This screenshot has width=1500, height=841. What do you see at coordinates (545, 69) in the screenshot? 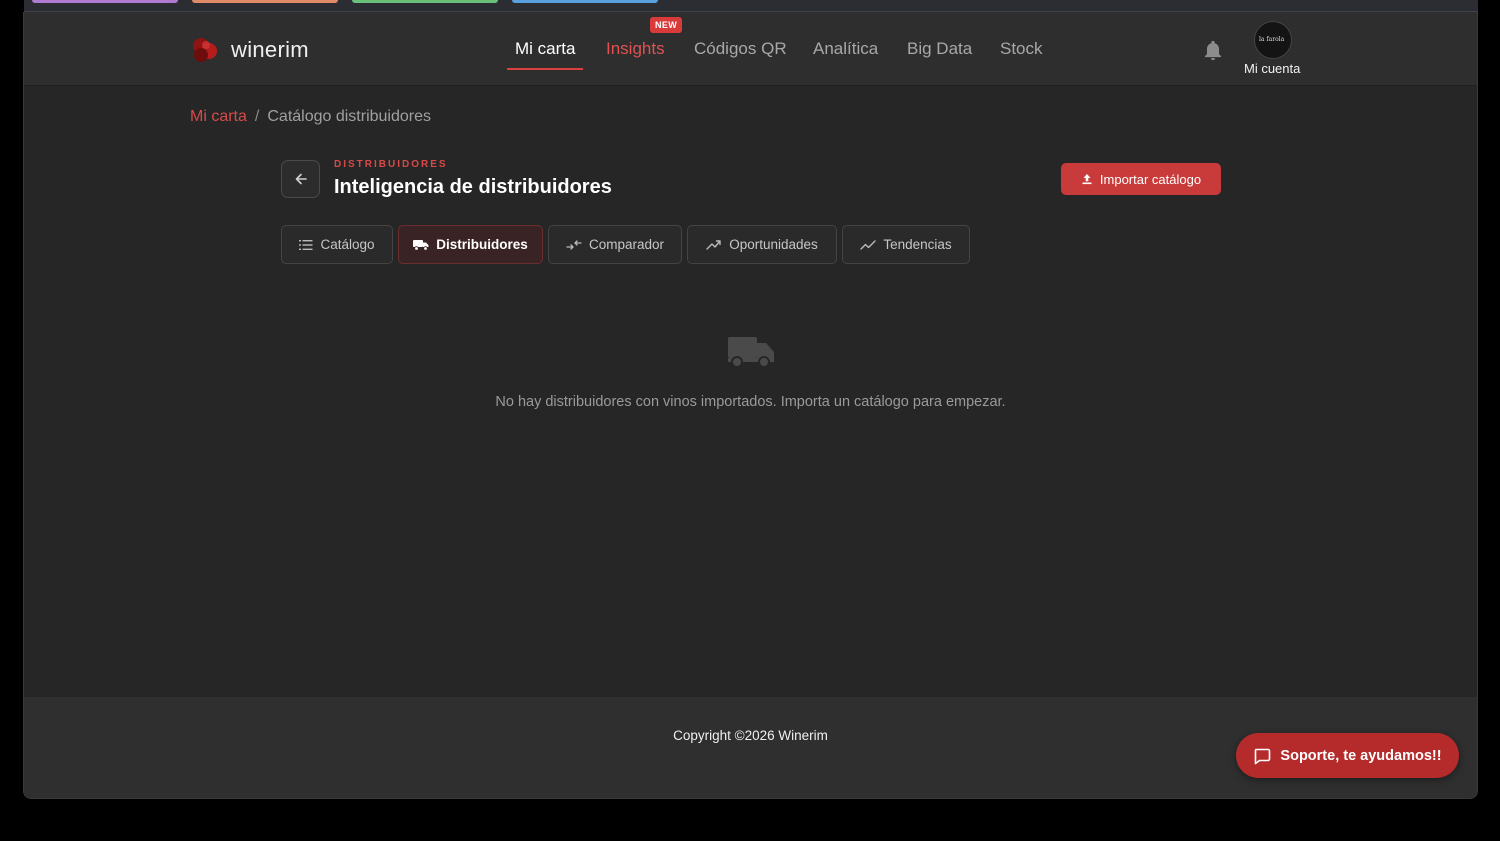
I see `nav-active-indicator` at bounding box center [545, 69].